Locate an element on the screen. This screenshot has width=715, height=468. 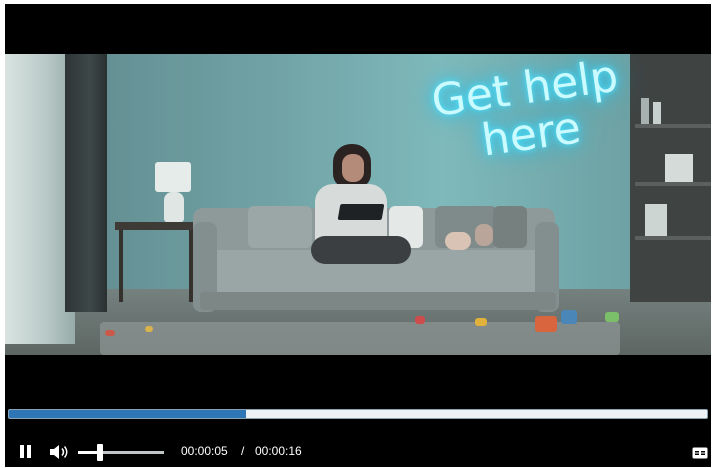
seek-bar is located at coordinates (358, 414).